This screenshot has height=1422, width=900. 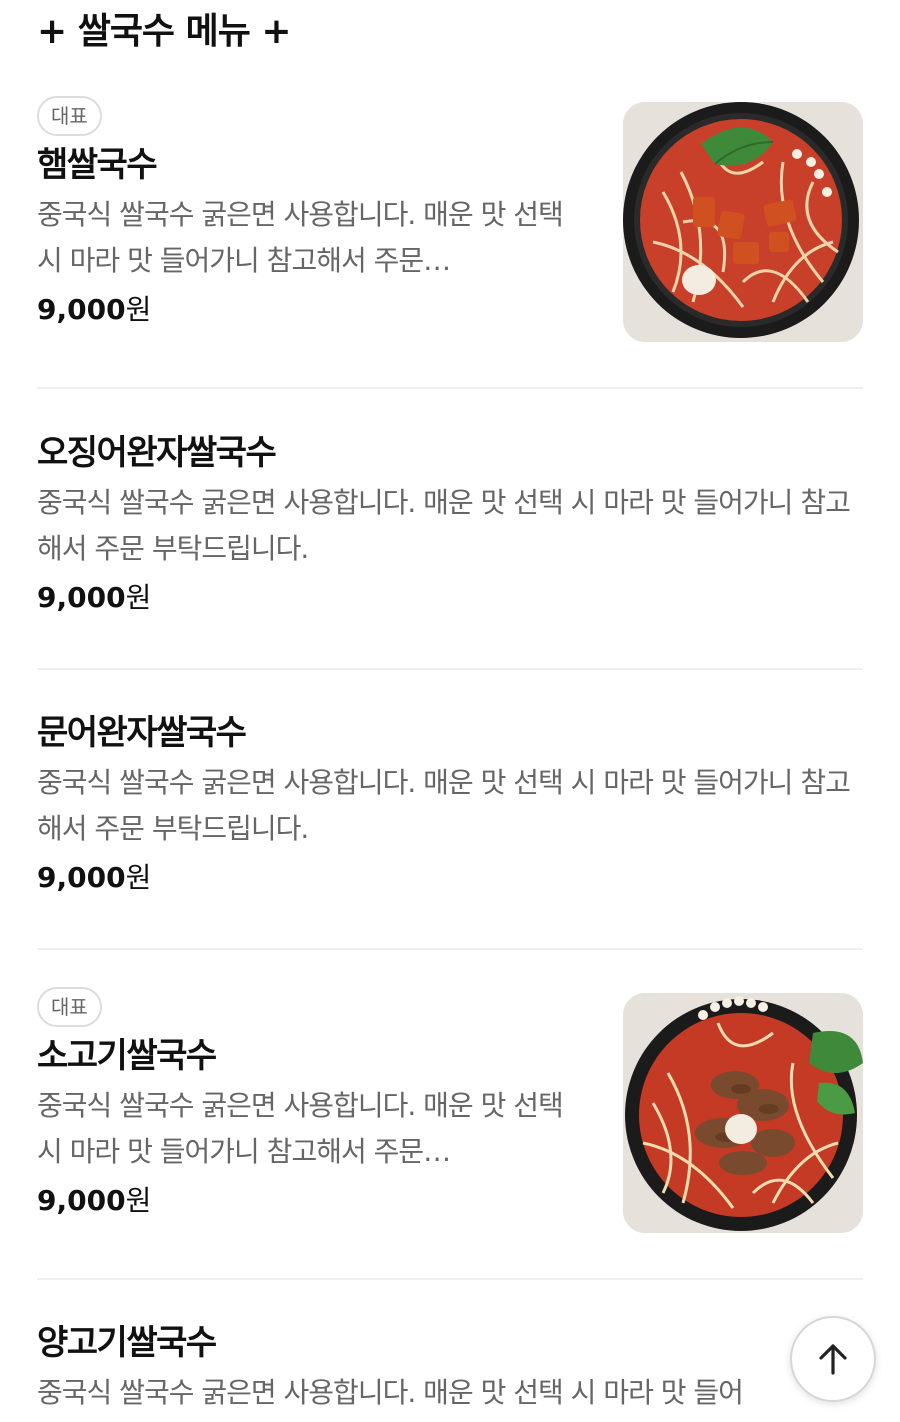 I want to click on menu-item-name: 소고기쌀국수, so click(x=127, y=1056).